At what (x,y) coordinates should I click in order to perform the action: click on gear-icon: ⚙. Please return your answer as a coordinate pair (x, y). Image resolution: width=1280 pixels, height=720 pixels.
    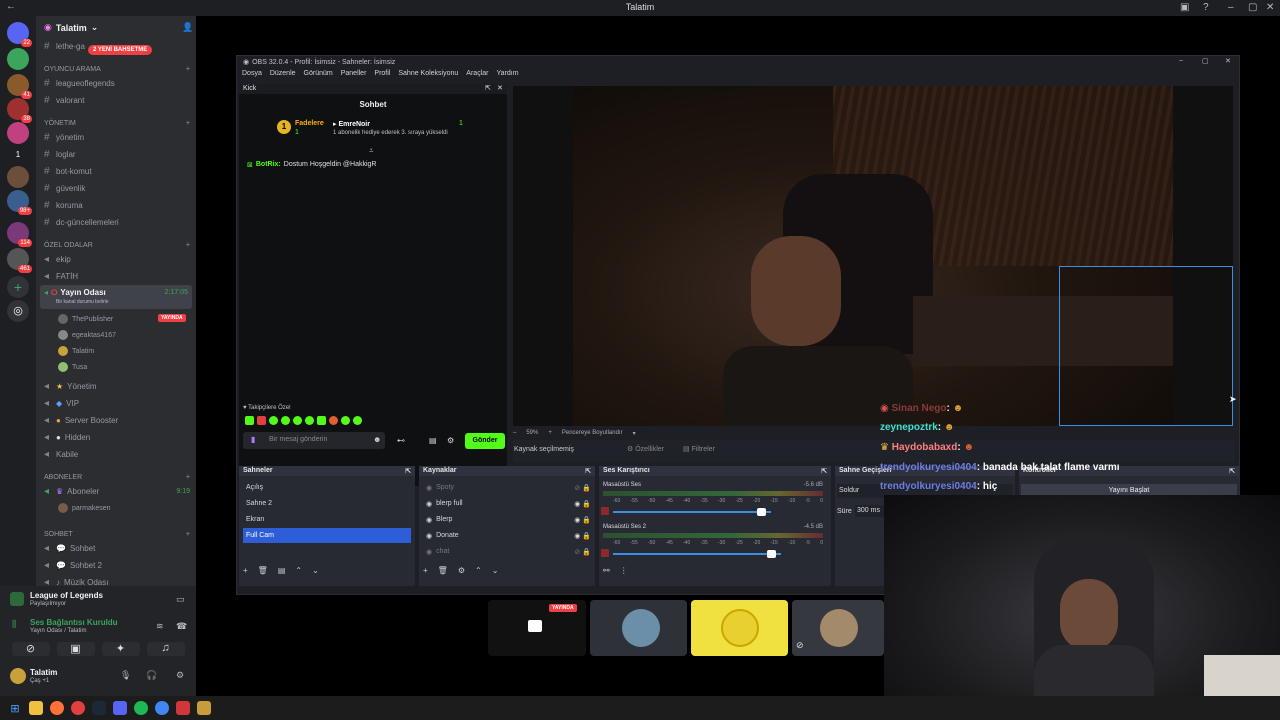
    Looking at the image, I should click on (461, 570).